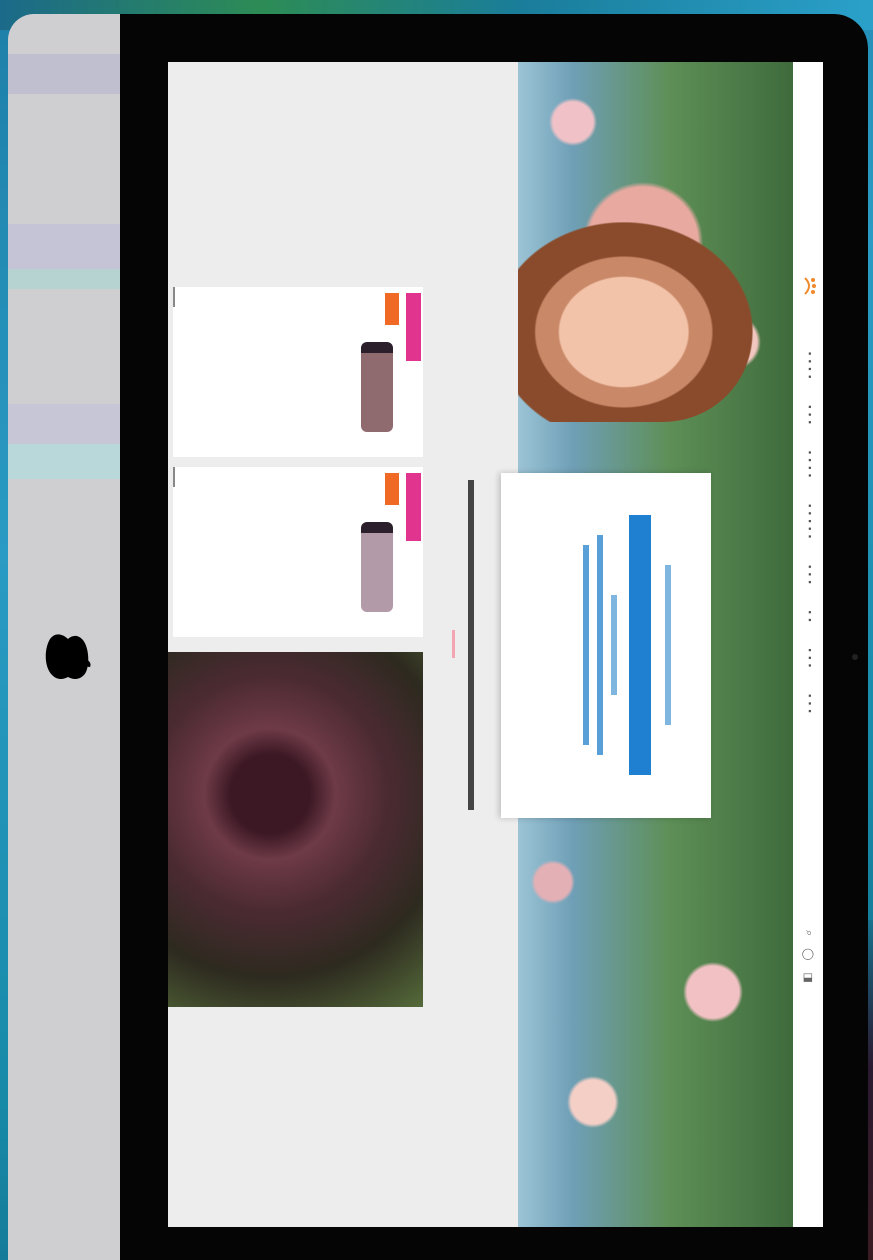 The image size is (873, 1260). I want to click on nav-link: ▪ ▪ ▪ ▪ ▪, so click(810, 521).